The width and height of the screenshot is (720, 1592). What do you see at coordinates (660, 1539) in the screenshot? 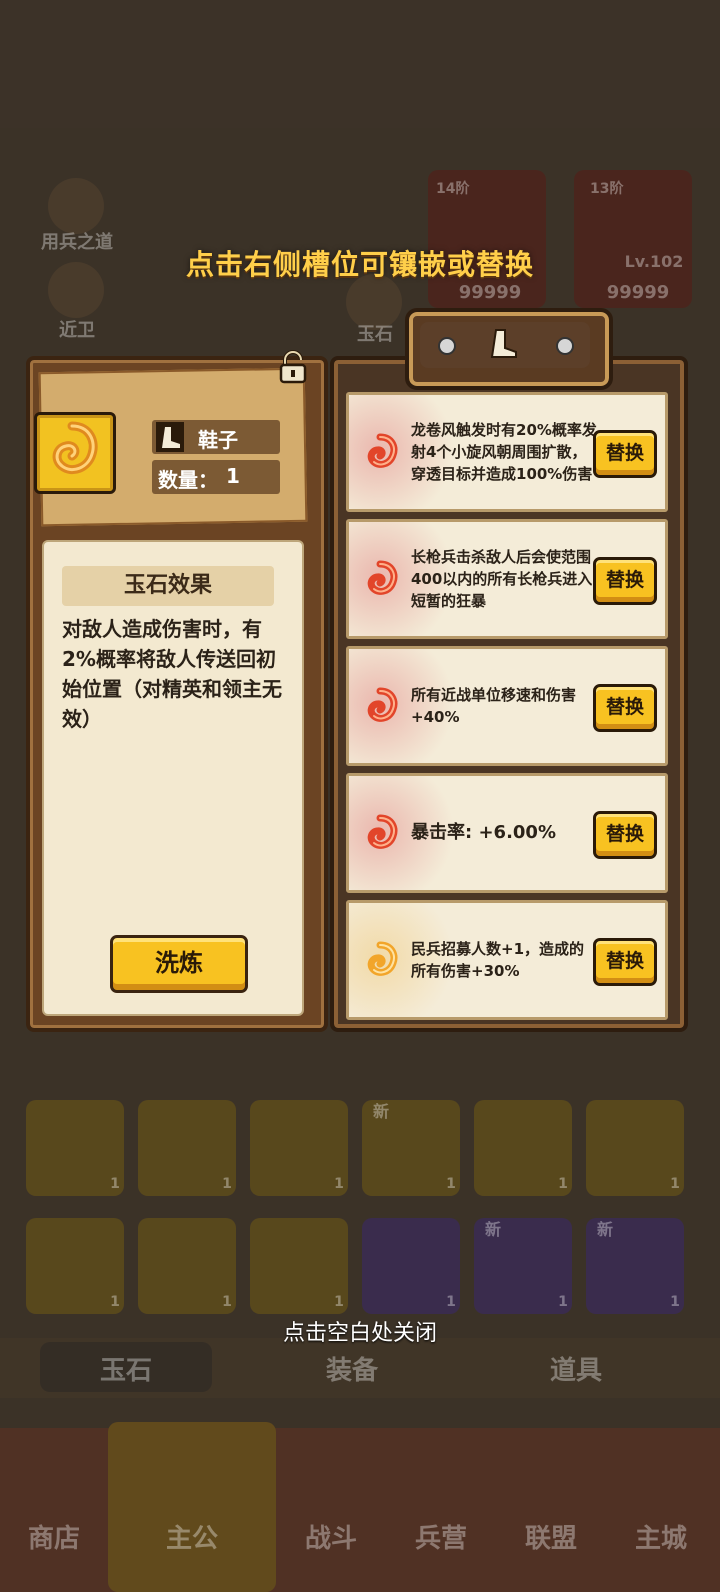
I see `bg-nav-item: 主城` at bounding box center [660, 1539].